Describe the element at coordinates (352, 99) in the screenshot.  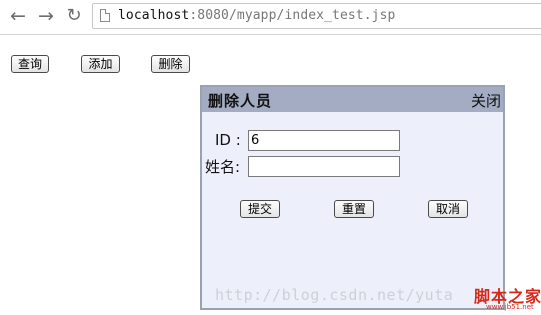
I see `dialog-header: 删除人员 关闭` at that location.